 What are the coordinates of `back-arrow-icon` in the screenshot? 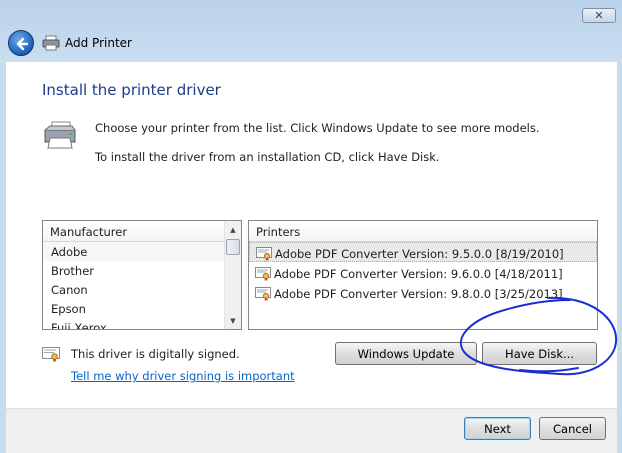 It's located at (22, 44).